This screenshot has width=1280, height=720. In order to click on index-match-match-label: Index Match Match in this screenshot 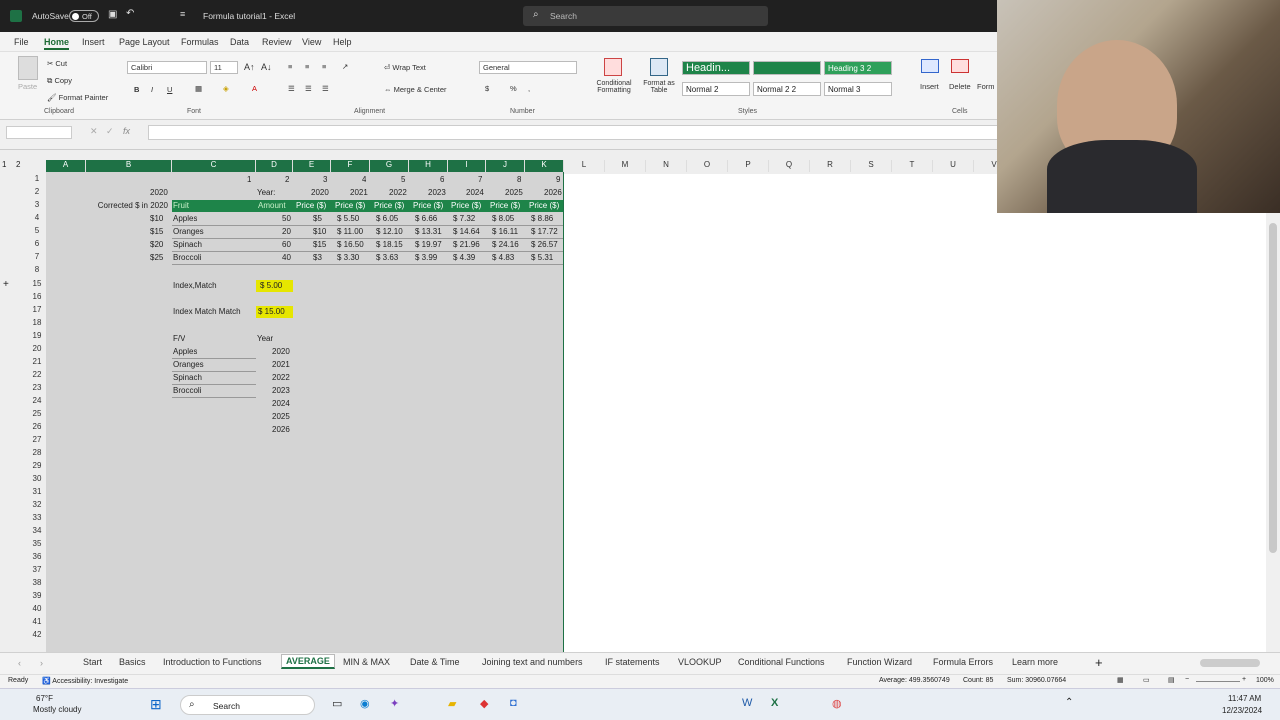, I will do `click(207, 311)`.